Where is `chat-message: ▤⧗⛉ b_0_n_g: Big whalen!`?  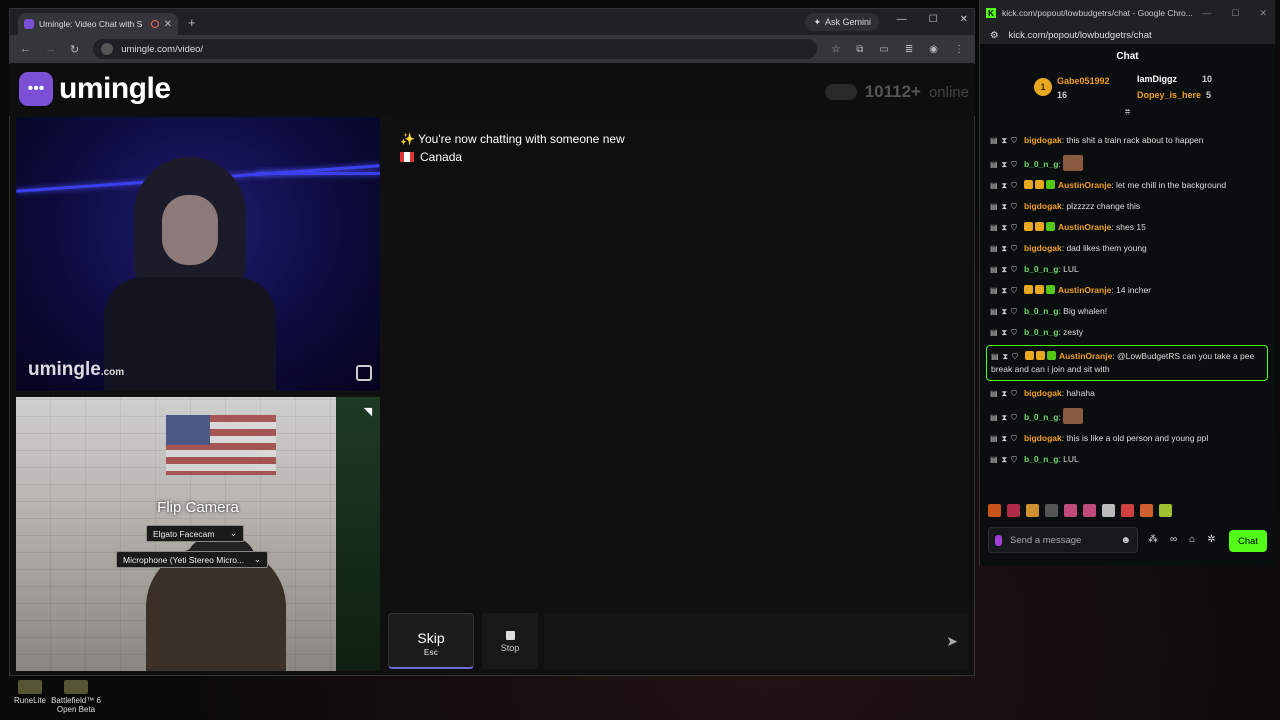 chat-message: ▤⧗⛉ b_0_n_g: Big whalen! is located at coordinates (1049, 311).